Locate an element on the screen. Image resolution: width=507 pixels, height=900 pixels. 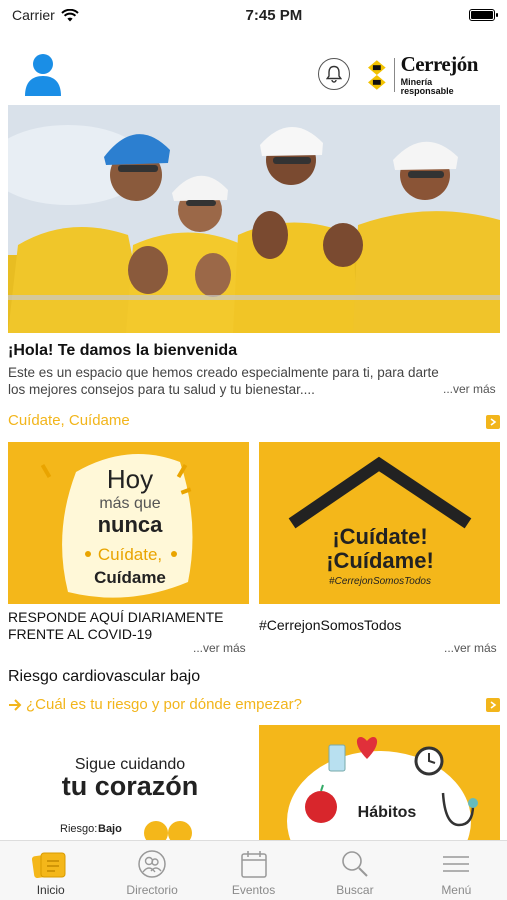
tab-inicio: Inicio is located at coordinates (50, 870).